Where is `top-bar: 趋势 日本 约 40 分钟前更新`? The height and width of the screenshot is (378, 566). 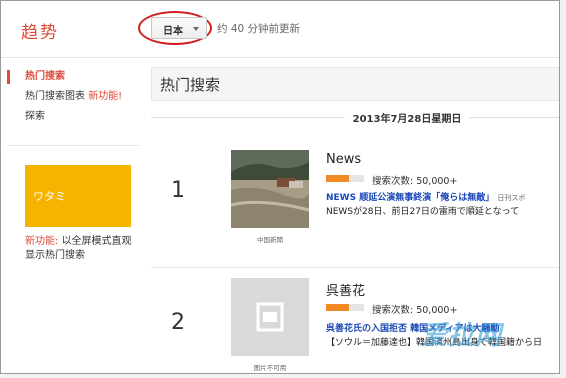 top-bar: 趋势 日本 约 40 分钟前更新 is located at coordinates (280, 29).